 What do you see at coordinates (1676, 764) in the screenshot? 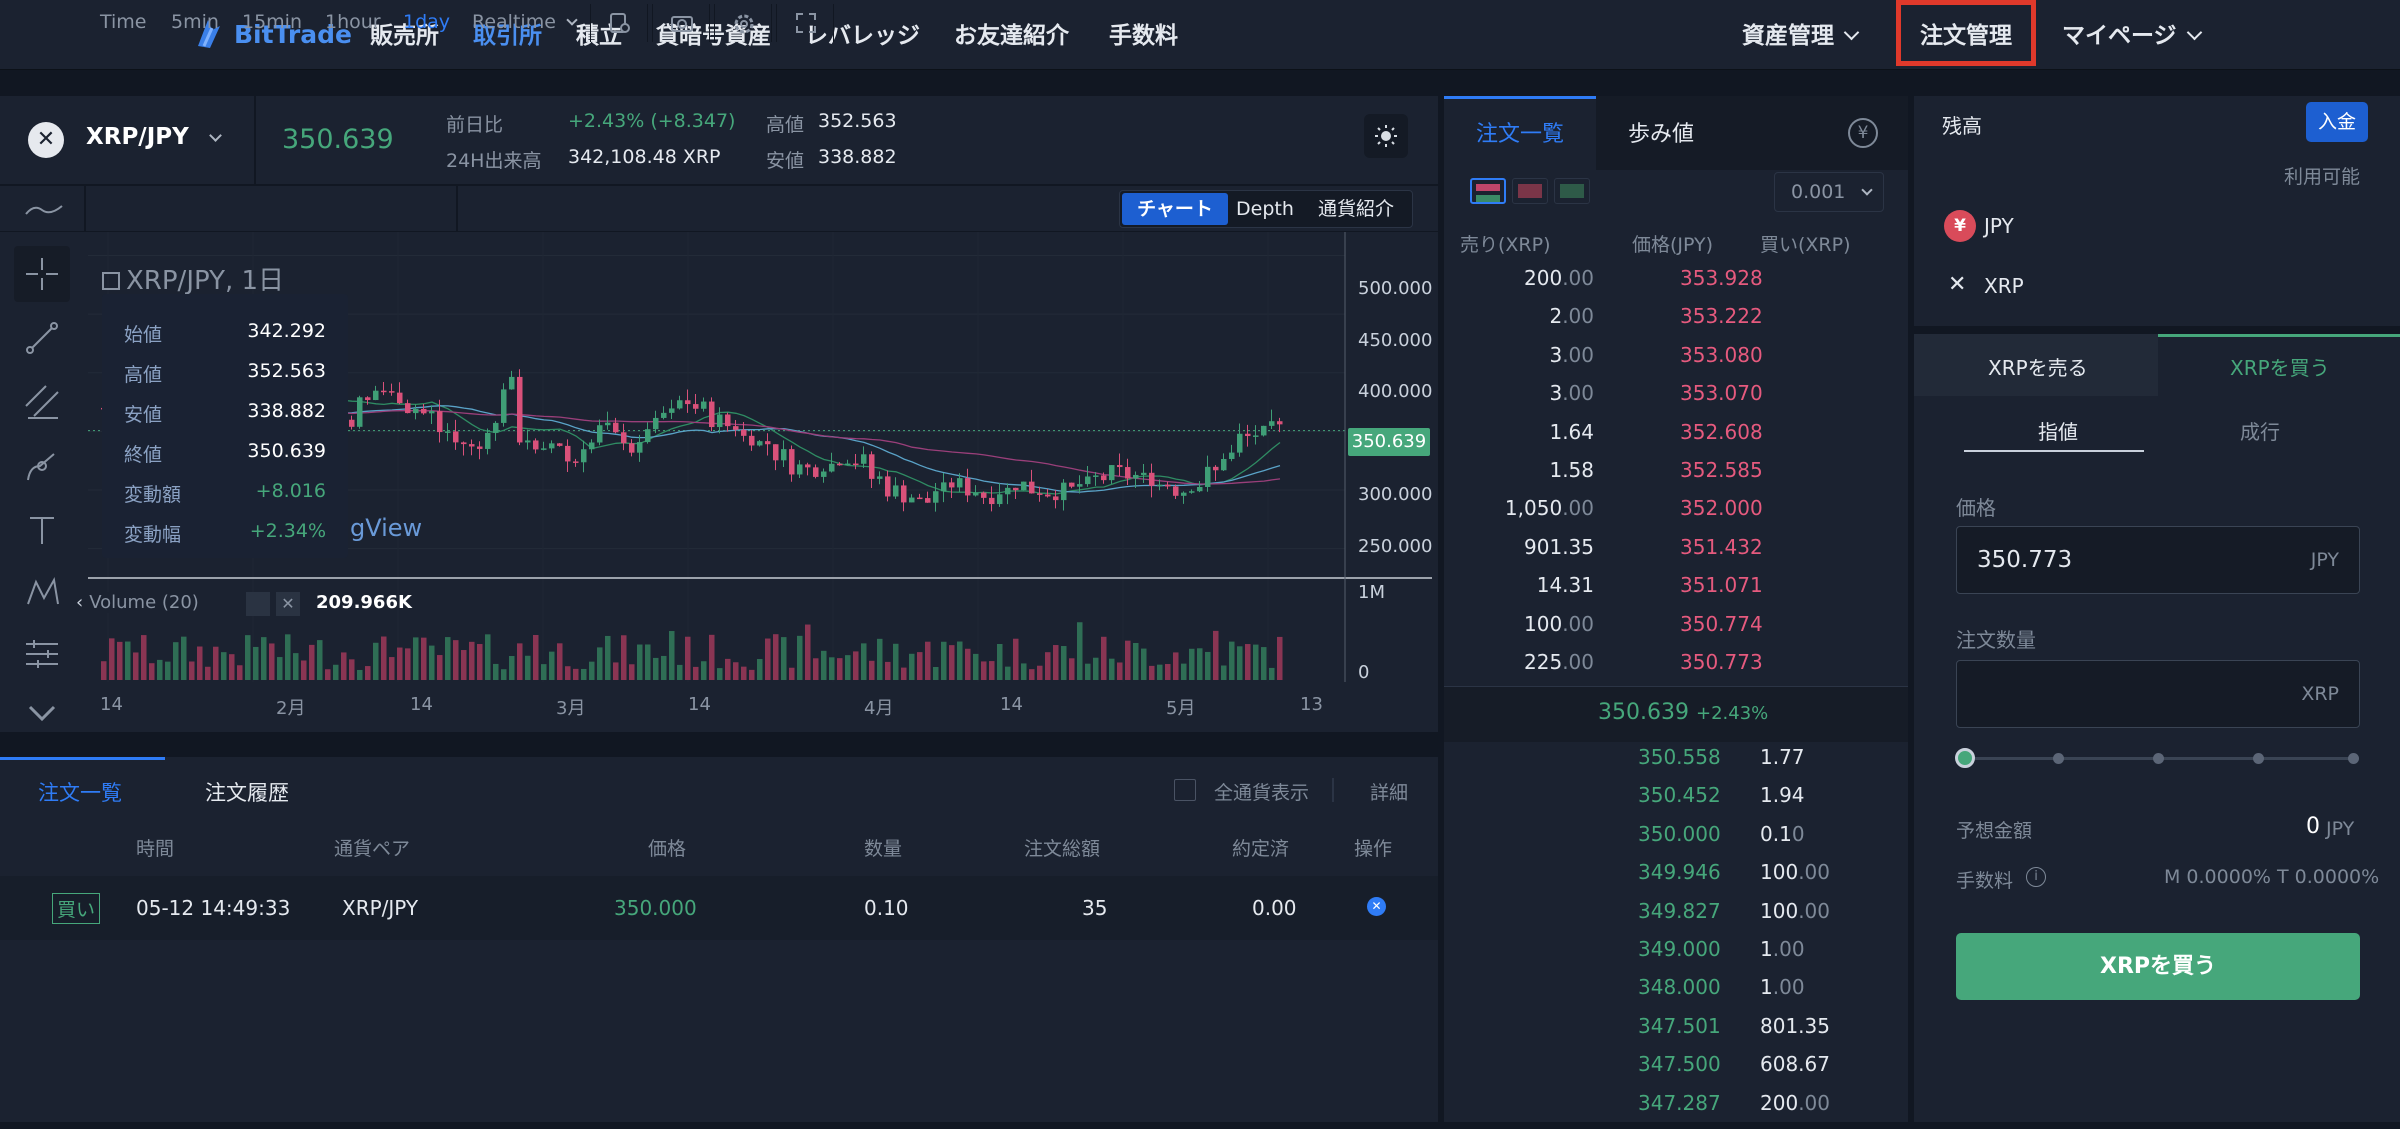
I see `bid-row: 350.558 1.77` at bounding box center [1676, 764].